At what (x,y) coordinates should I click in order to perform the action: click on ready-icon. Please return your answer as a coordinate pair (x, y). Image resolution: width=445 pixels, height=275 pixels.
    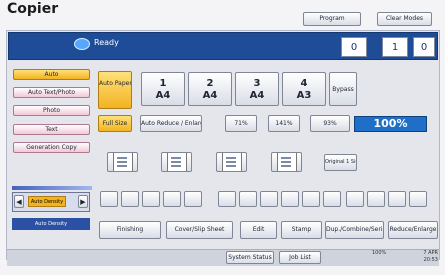
    Looking at the image, I should click on (82, 44).